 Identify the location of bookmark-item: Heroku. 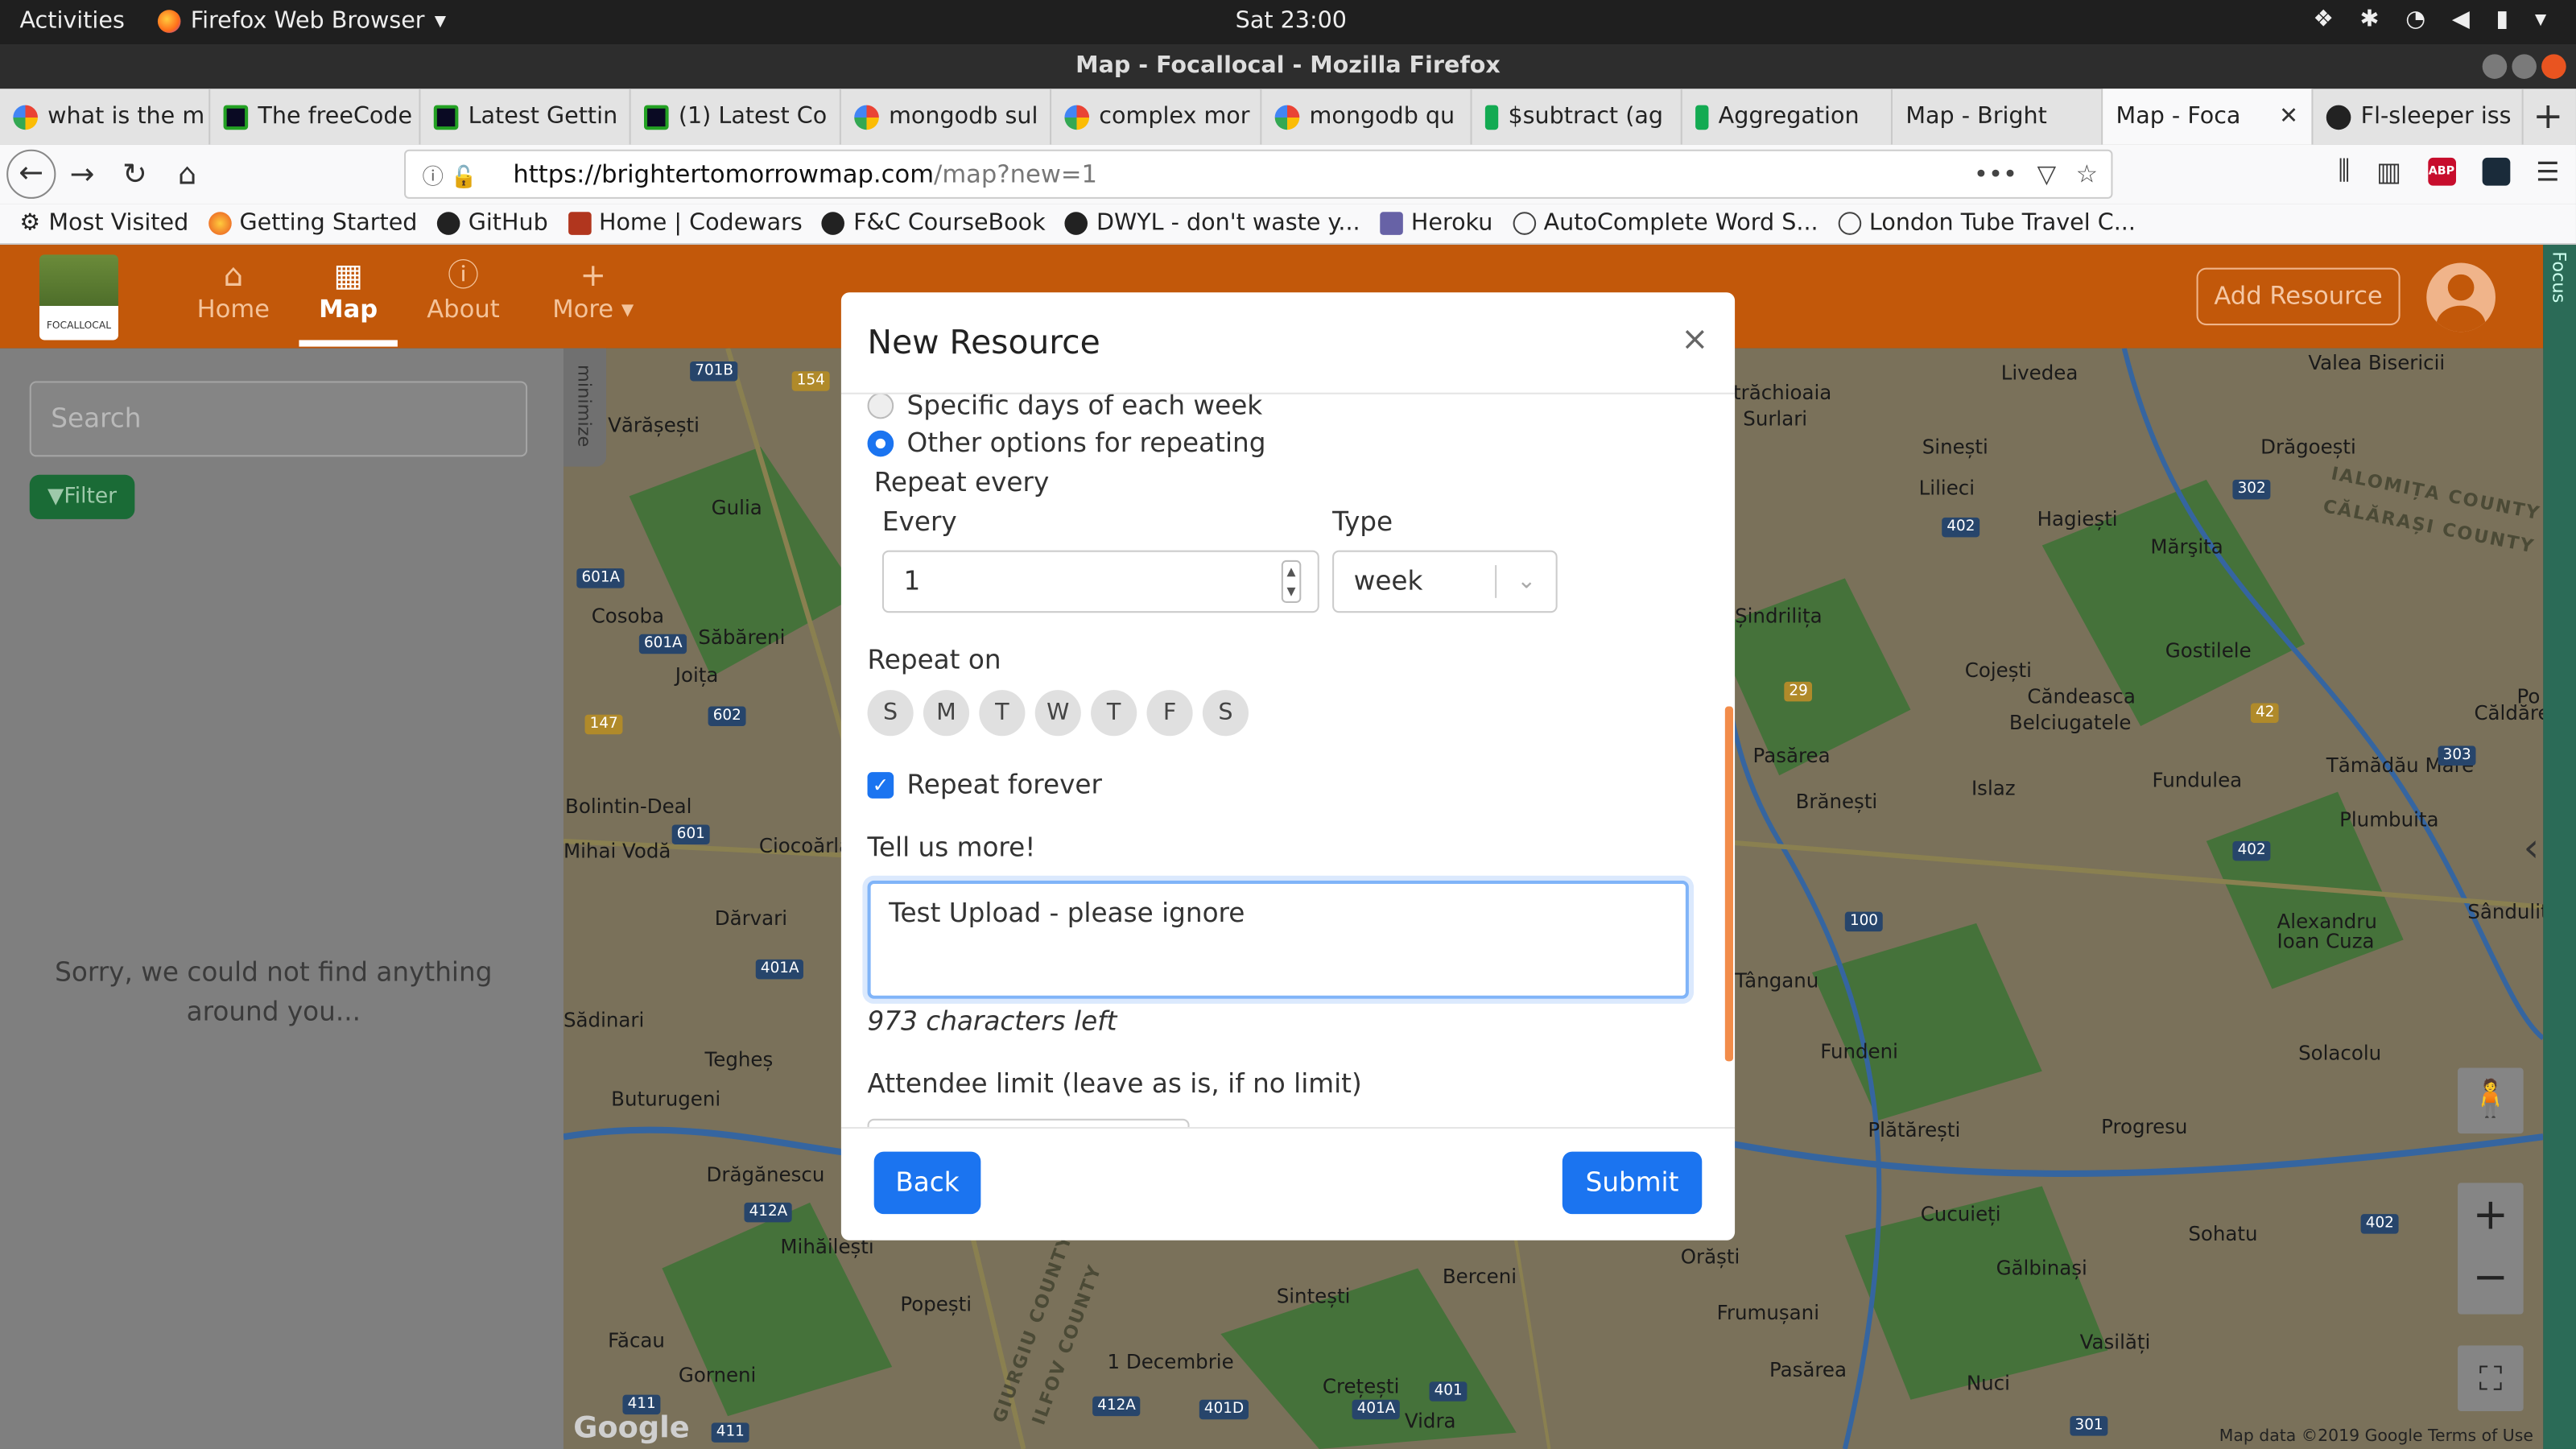
(1436, 223).